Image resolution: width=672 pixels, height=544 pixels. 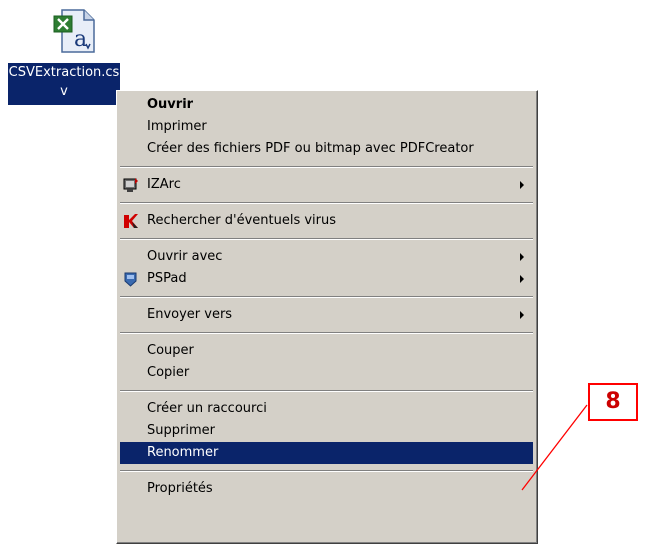 I want to click on menu-item-envoyer-vers: Envoyer vers, so click(x=326, y=315).